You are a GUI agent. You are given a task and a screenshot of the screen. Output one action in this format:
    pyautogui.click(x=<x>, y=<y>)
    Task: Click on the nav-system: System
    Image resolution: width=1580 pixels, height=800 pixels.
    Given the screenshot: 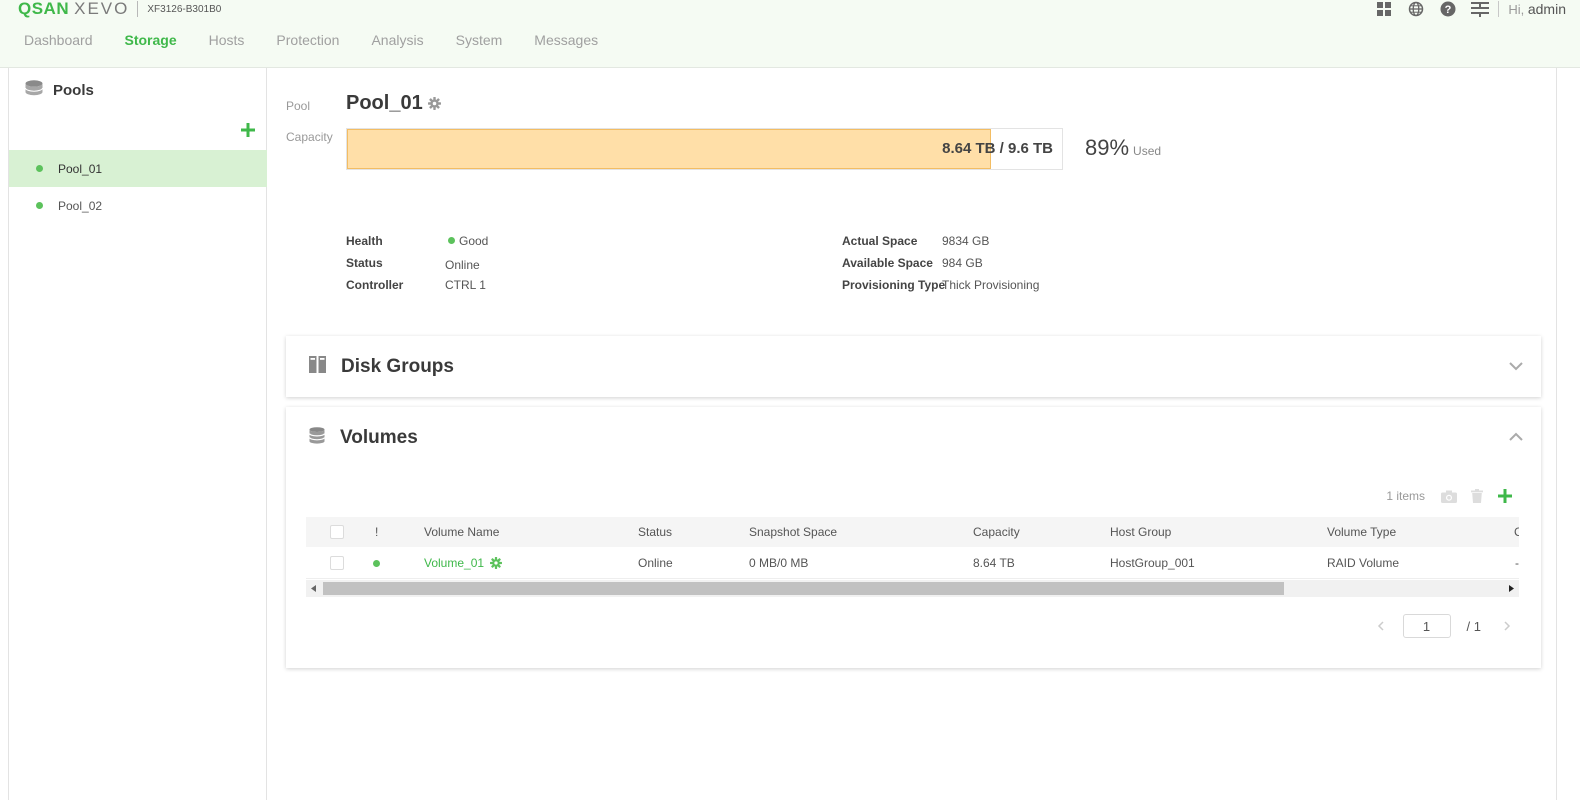 What is the action you would take?
    pyautogui.click(x=479, y=40)
    